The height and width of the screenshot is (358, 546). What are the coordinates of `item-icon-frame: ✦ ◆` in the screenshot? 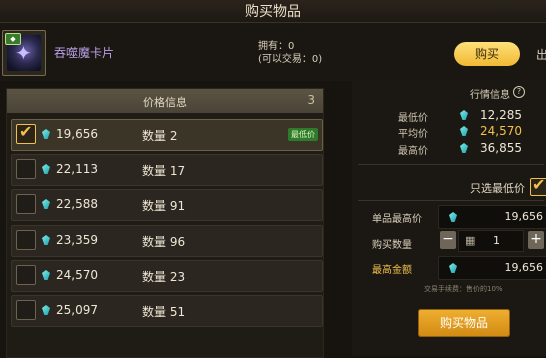 It's located at (24, 53).